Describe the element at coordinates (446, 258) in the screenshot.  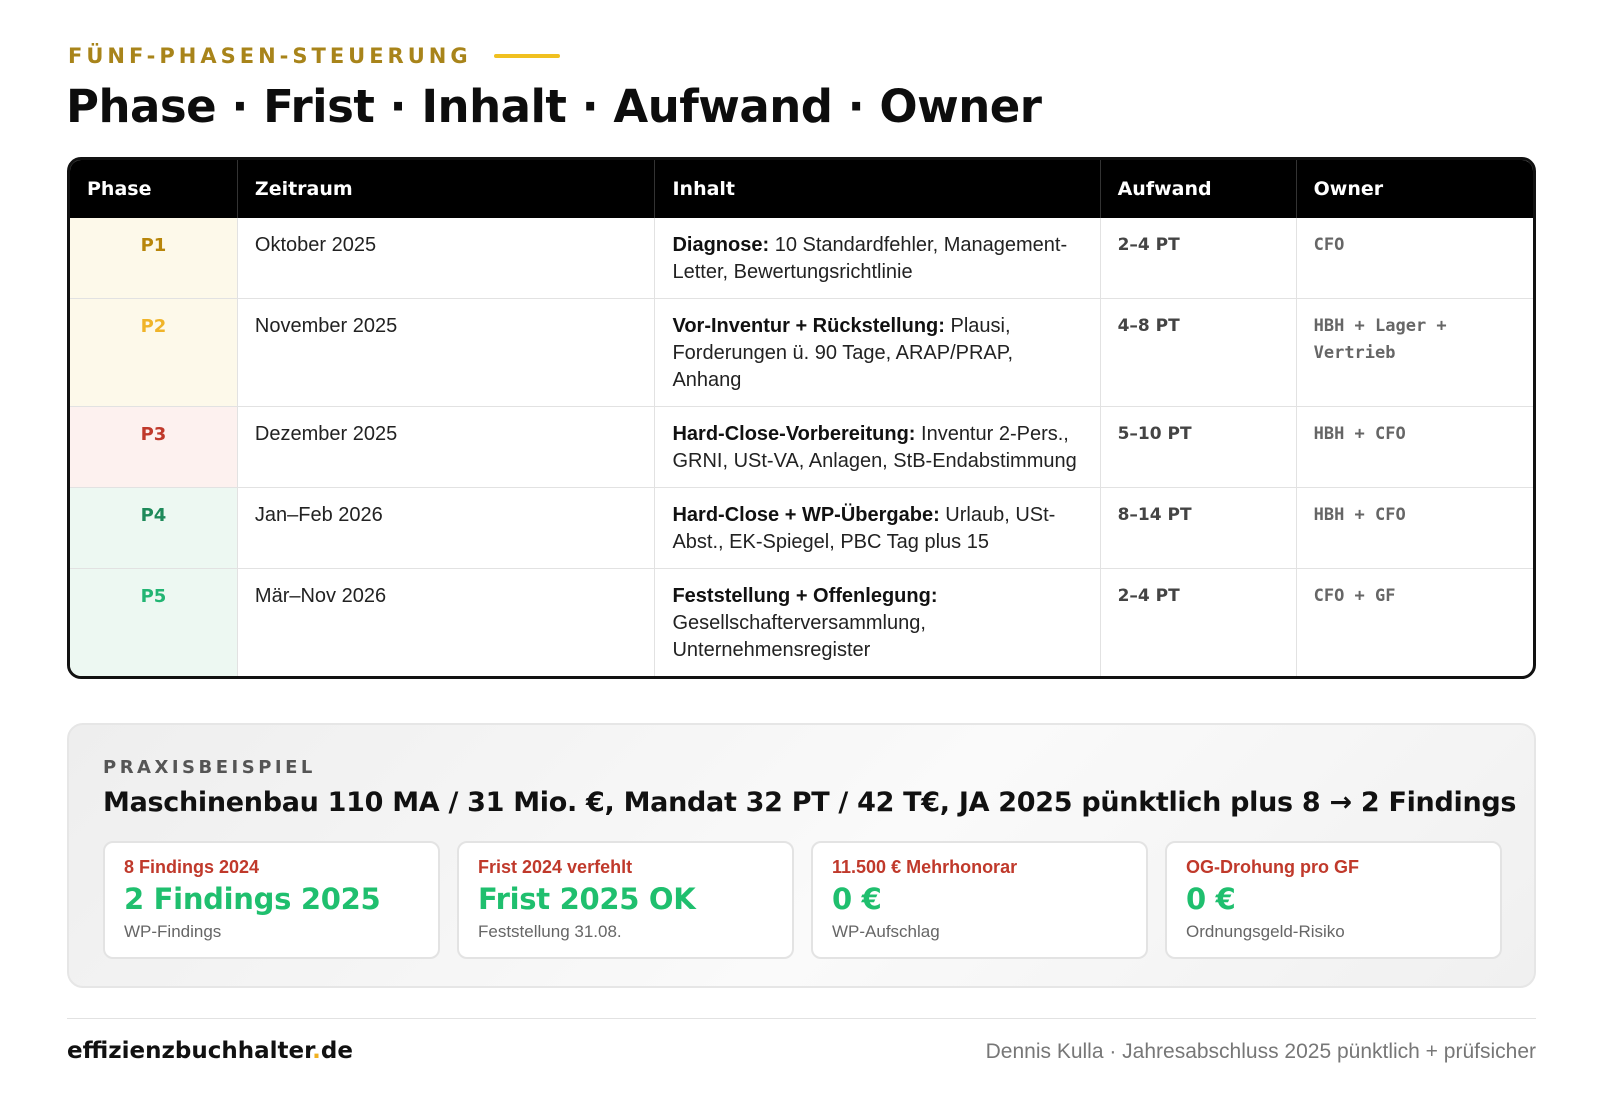
I see `cell-zeitraum: Oktober 2025` at that location.